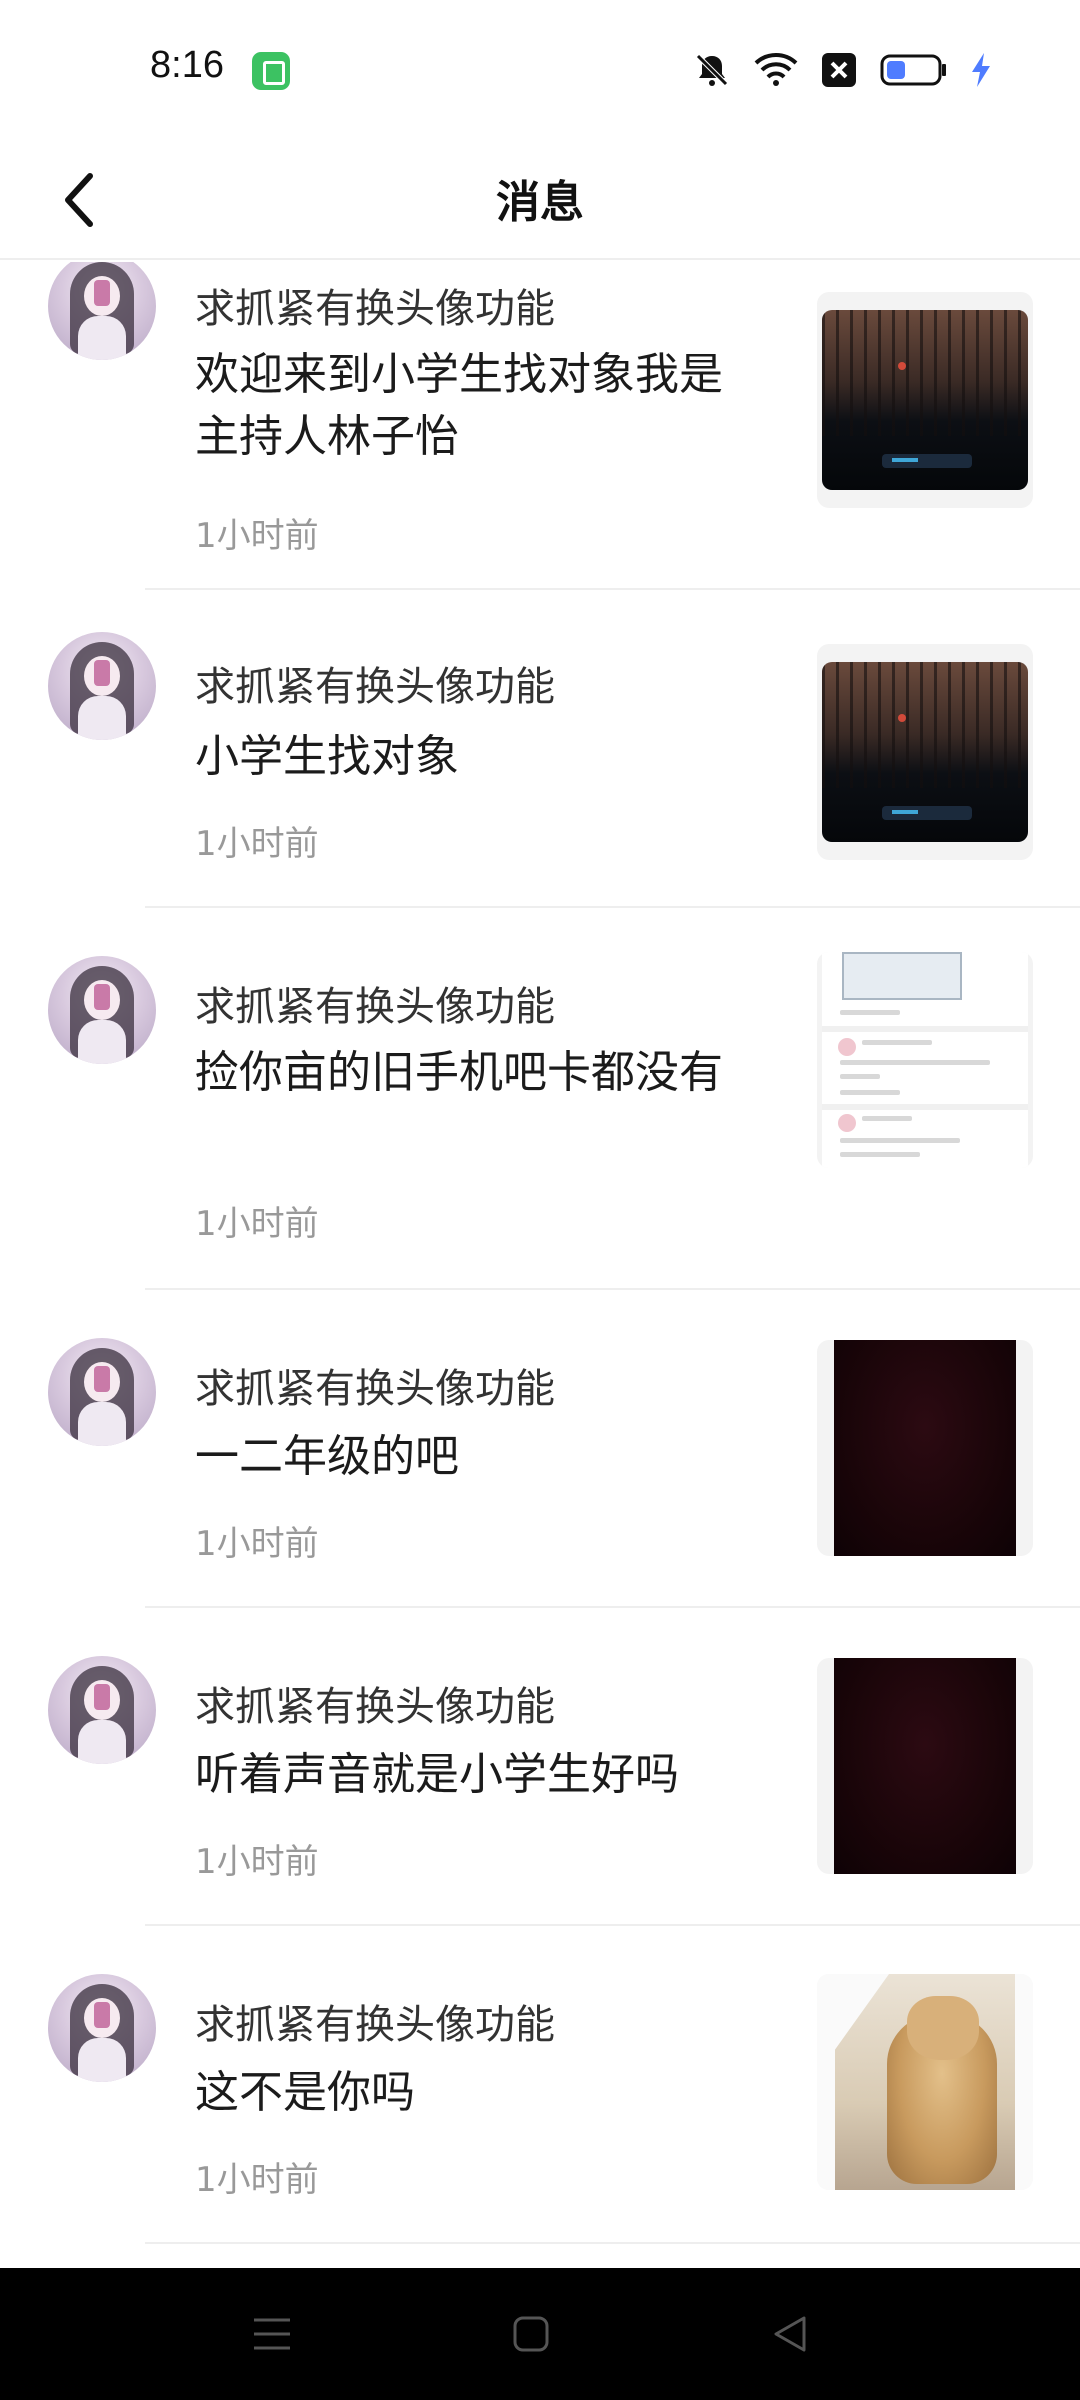 This screenshot has width=1080, height=2400. What do you see at coordinates (712, 70) in the screenshot?
I see `bell-muted-icon` at bounding box center [712, 70].